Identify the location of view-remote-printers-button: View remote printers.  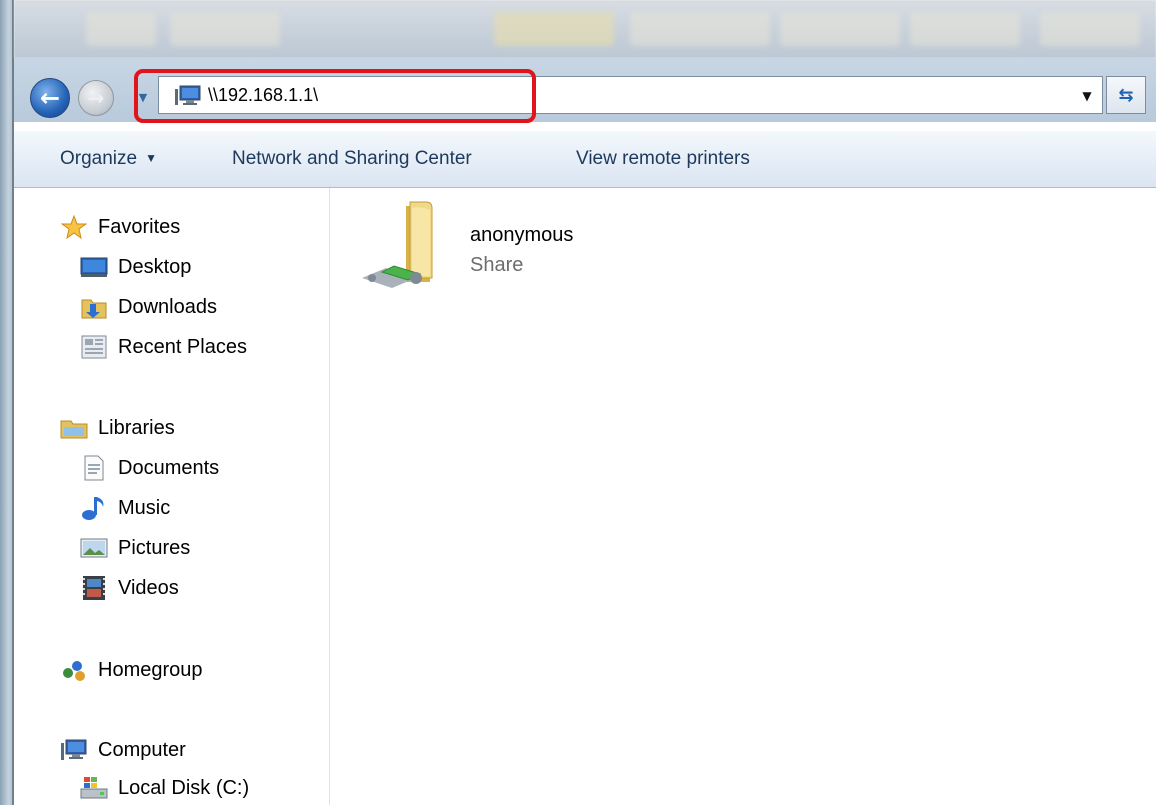
(663, 159).